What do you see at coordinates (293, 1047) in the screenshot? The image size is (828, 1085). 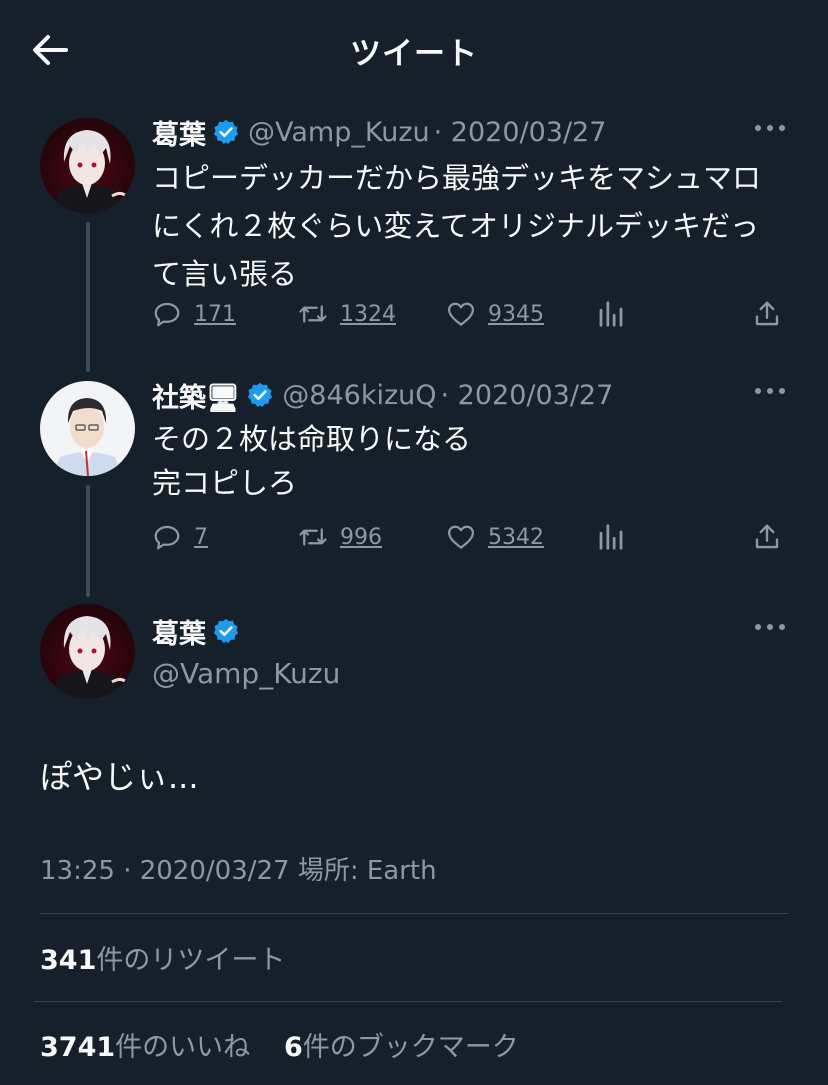 I see `bookmark-total: 6` at bounding box center [293, 1047].